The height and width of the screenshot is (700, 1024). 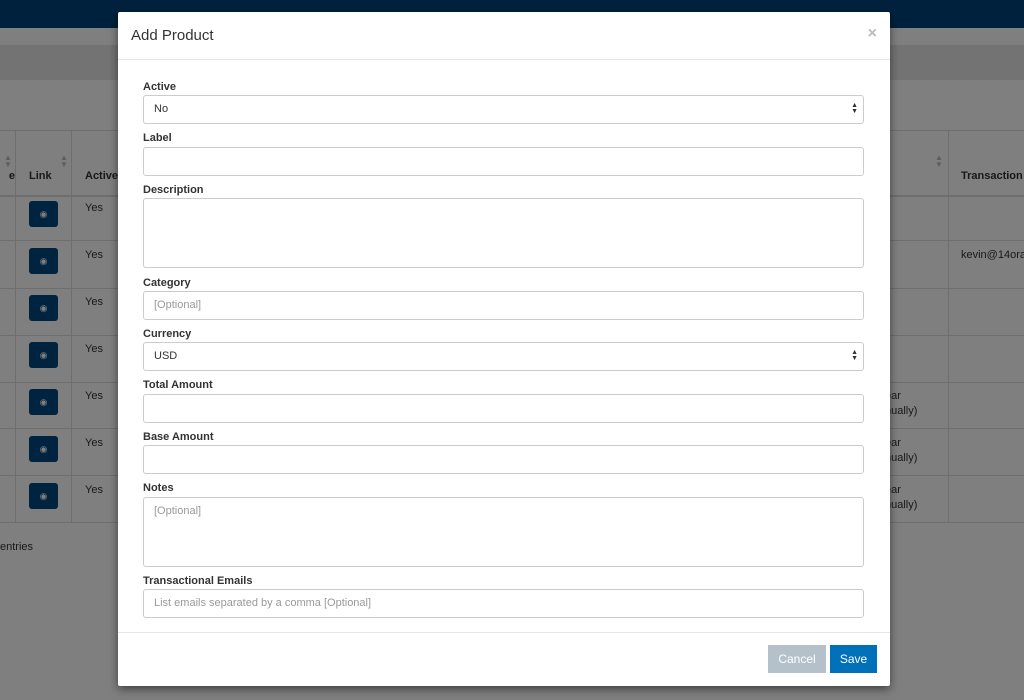 I want to click on close-icon: ×, so click(x=872, y=34).